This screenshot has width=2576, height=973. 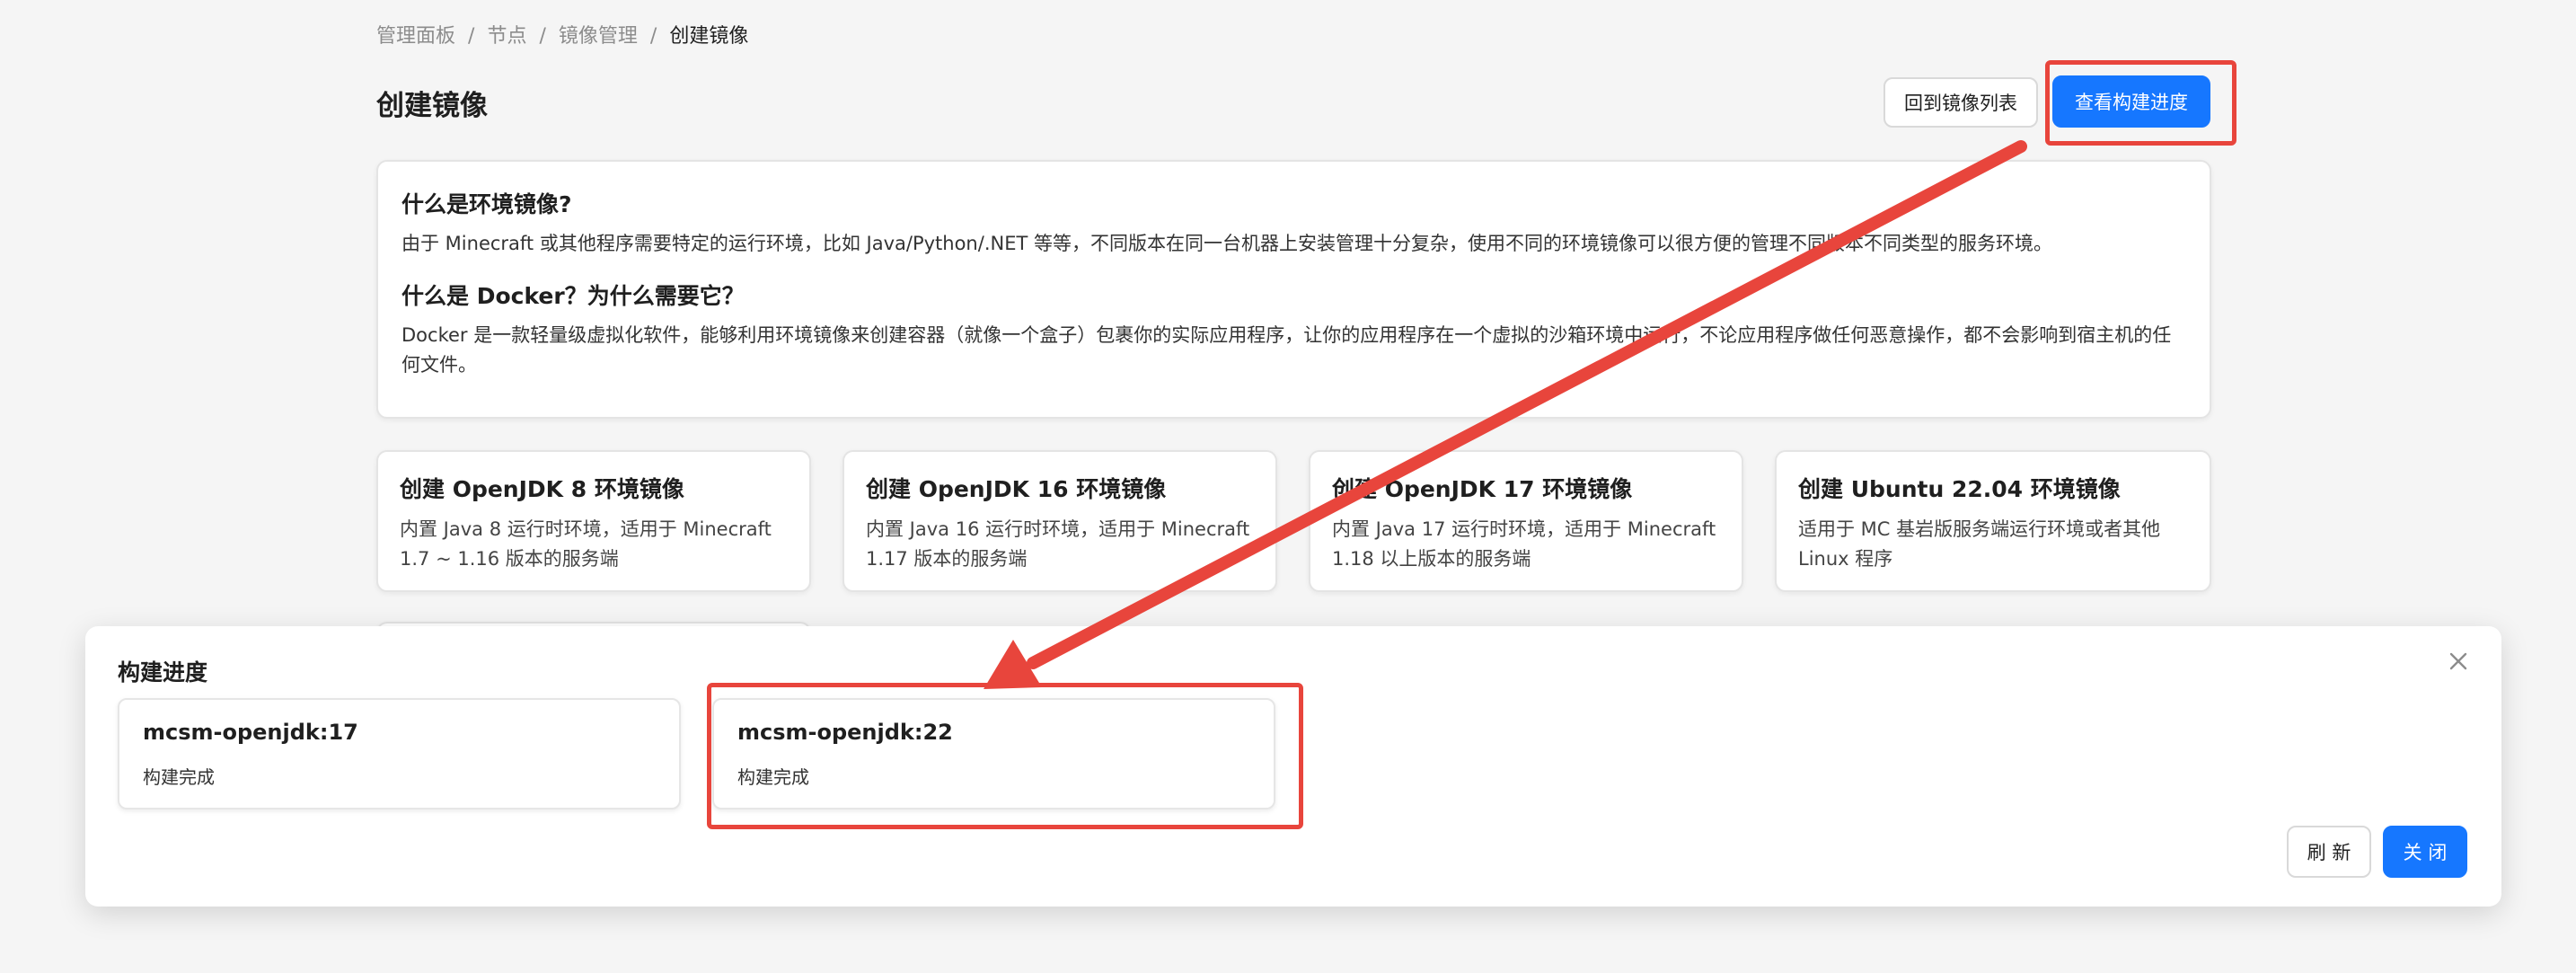 What do you see at coordinates (598, 36) in the screenshot?
I see `breadcrumb-item-image-management: 镜像管理` at bounding box center [598, 36].